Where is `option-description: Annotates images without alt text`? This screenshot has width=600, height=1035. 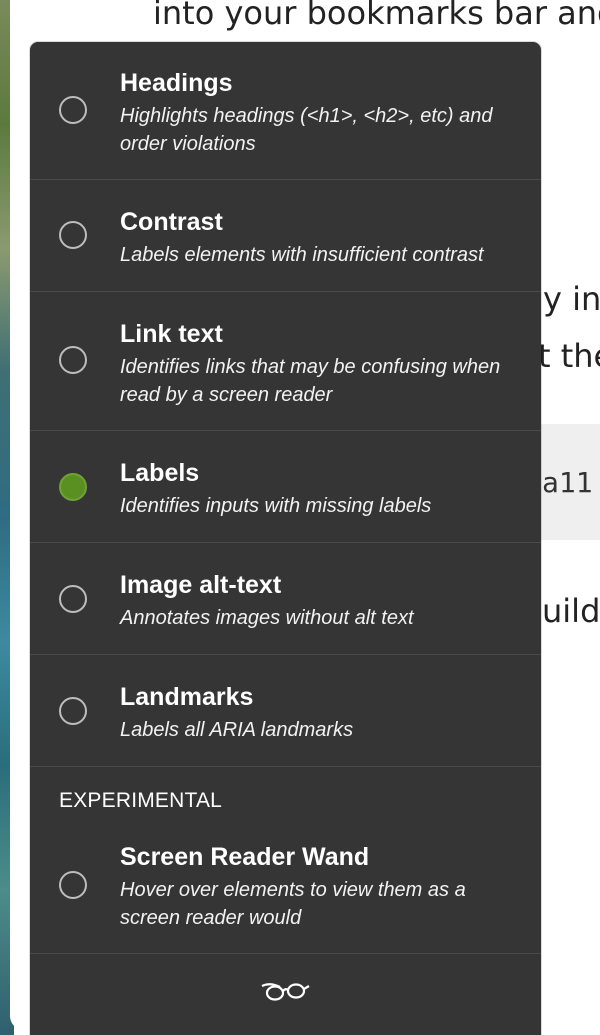 option-description: Annotates images without alt text is located at coordinates (267, 618).